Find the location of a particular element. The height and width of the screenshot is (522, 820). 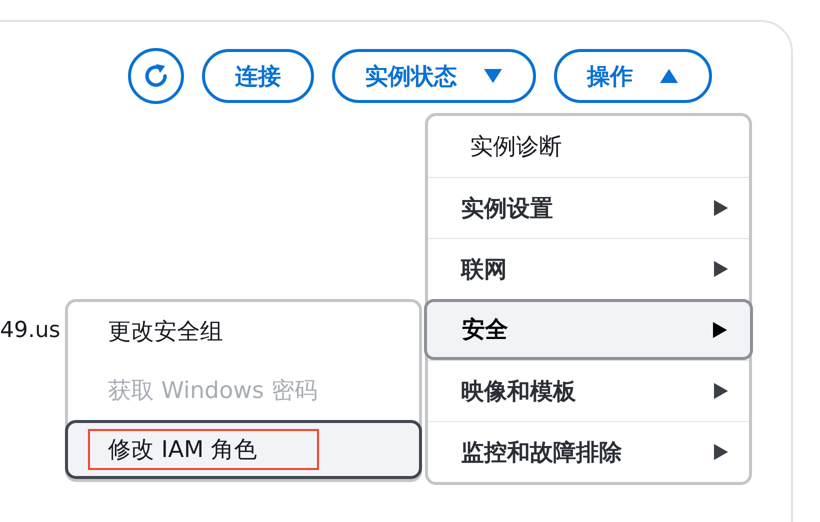

menu-item: 实例设置 is located at coordinates (588, 207).